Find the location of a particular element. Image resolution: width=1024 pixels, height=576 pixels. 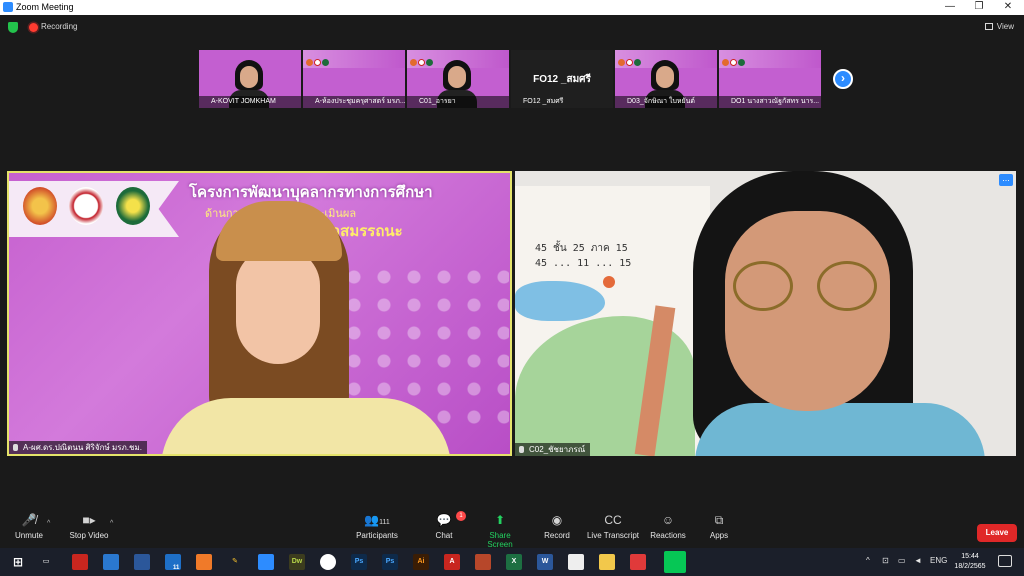

tray-network-icon: ⊡ is located at coordinates (885, 560).